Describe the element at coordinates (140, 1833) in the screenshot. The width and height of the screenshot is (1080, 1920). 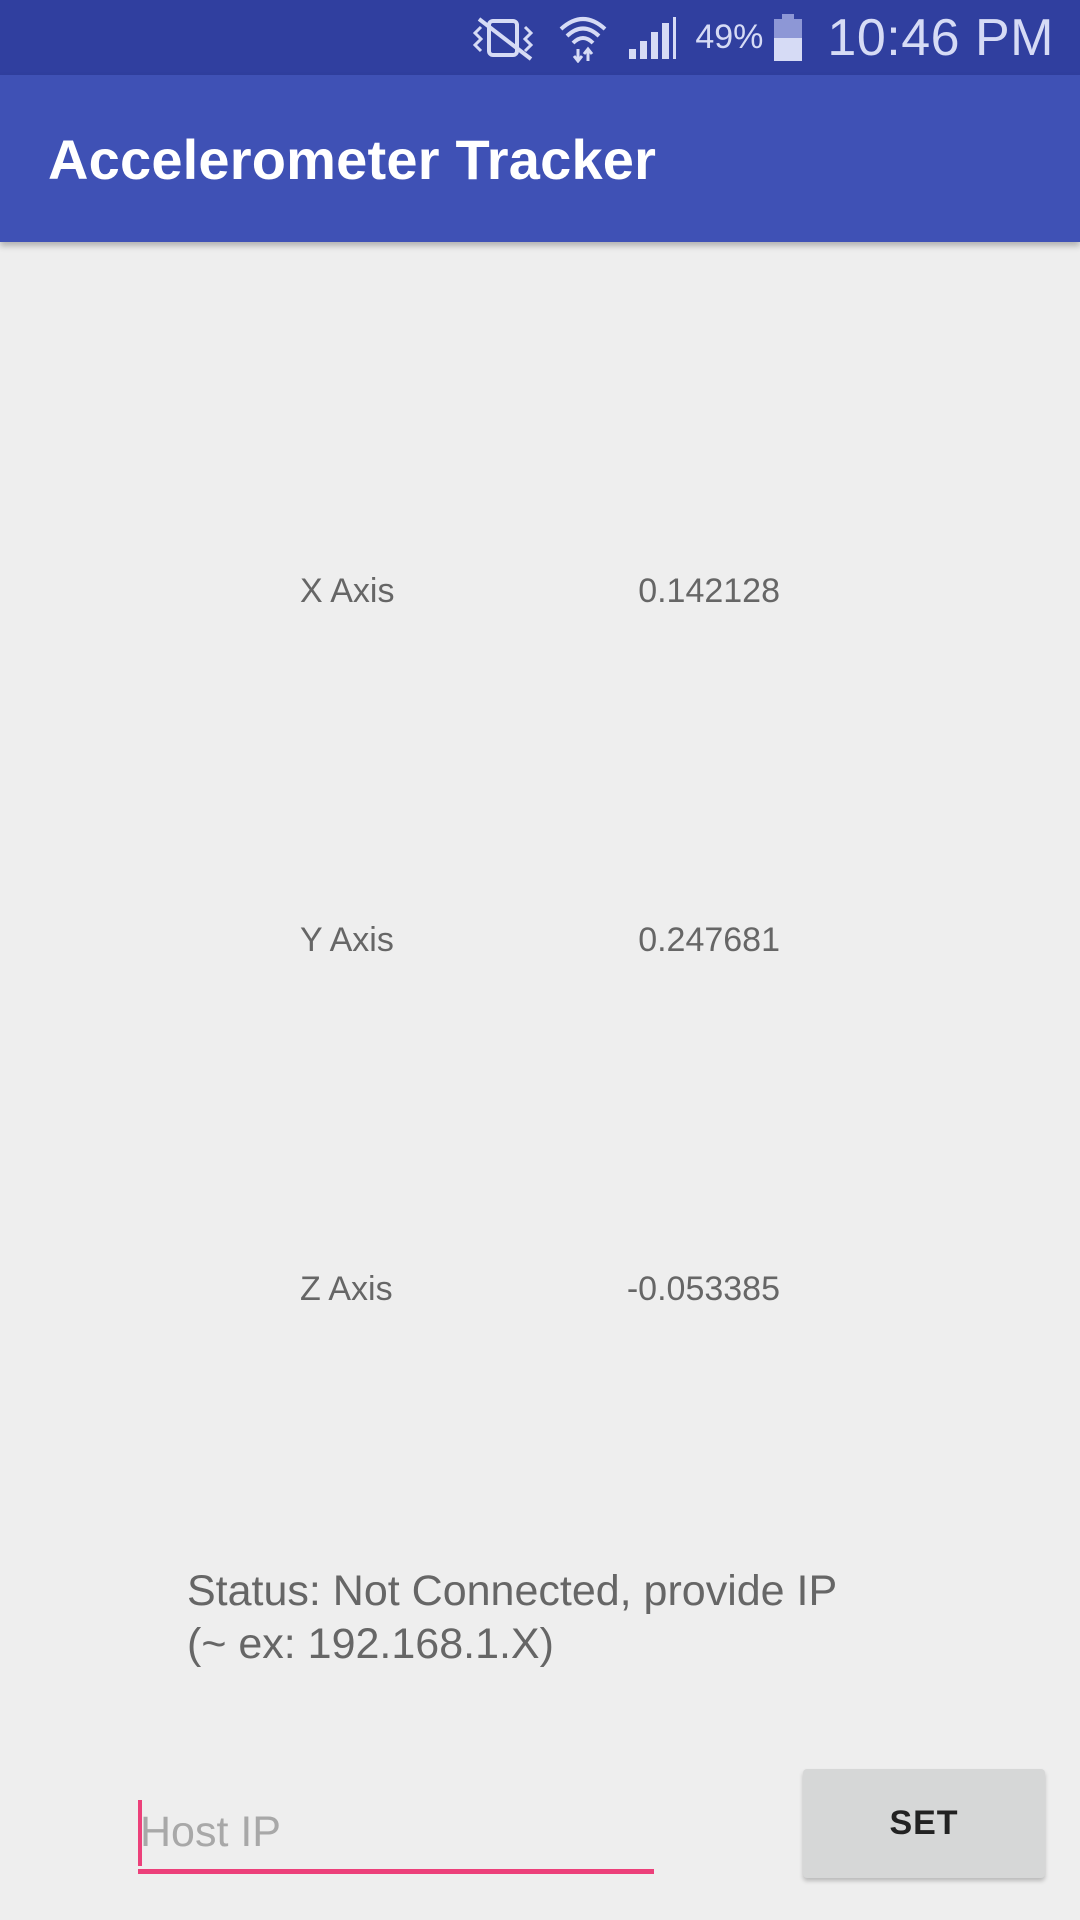
I see `text-cursor` at that location.